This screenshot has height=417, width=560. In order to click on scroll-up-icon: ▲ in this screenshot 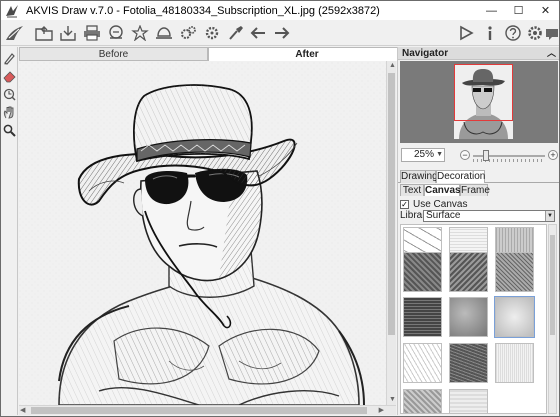, I will do `click(392, 66)`.